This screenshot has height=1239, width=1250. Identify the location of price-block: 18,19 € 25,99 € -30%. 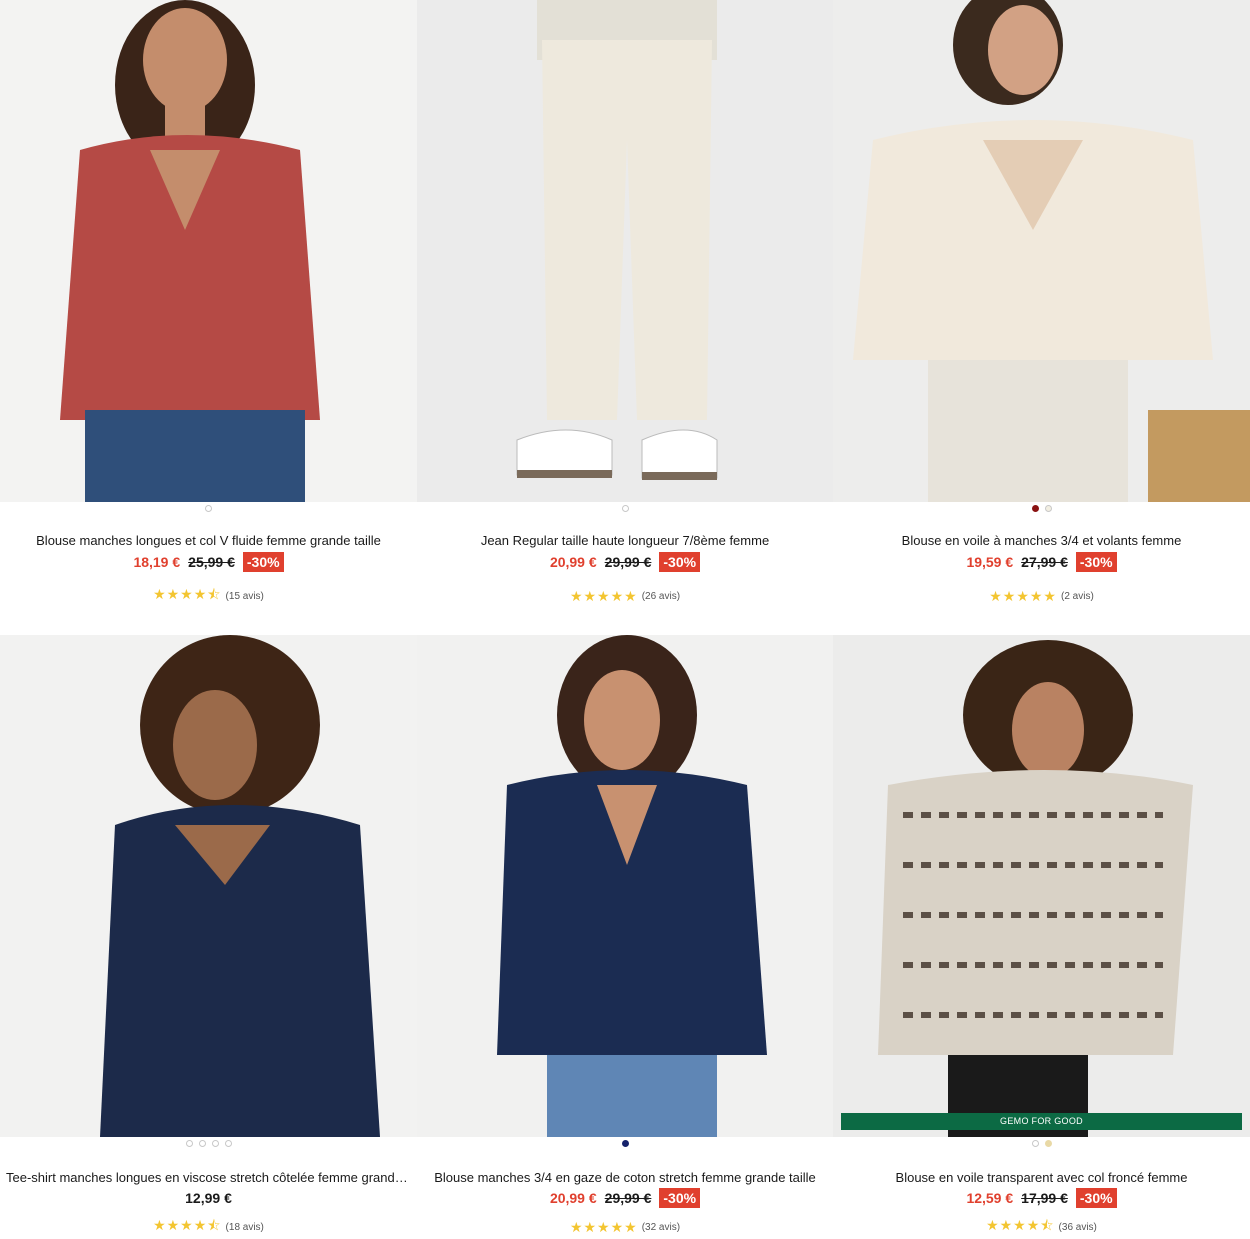
(208, 562).